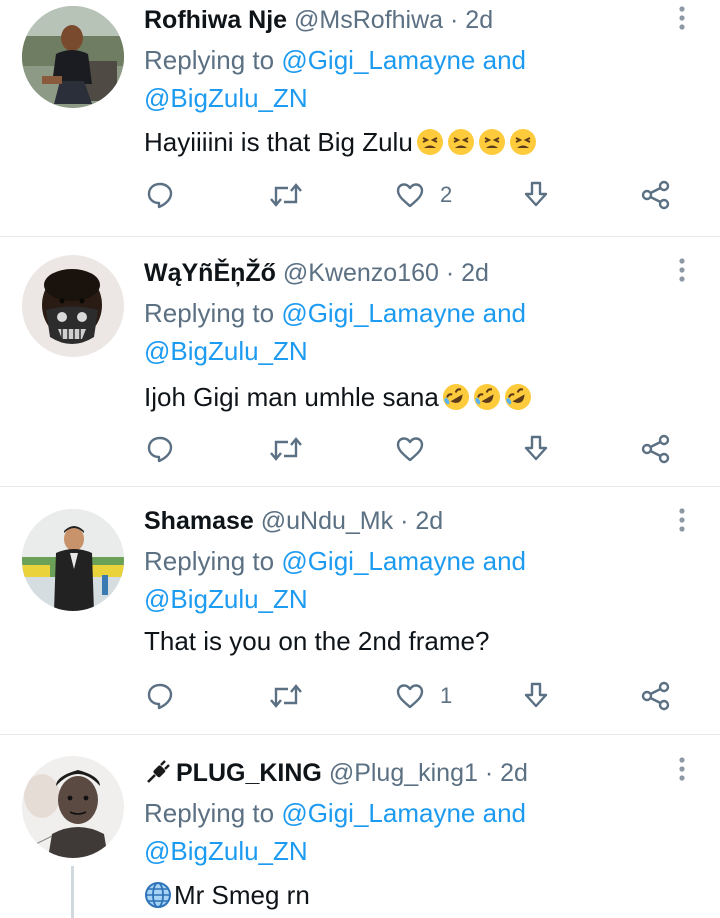  I want to click on like-button: 2, so click(423, 195).